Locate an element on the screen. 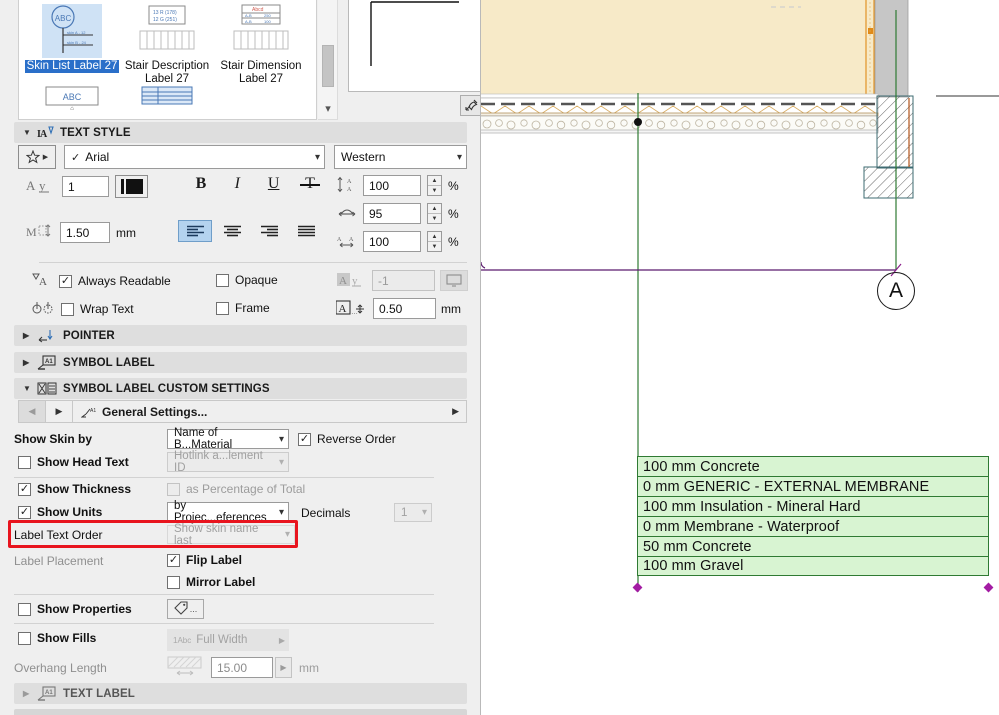 The height and width of the screenshot is (715, 999). scrollbar-thumb is located at coordinates (328, 66).